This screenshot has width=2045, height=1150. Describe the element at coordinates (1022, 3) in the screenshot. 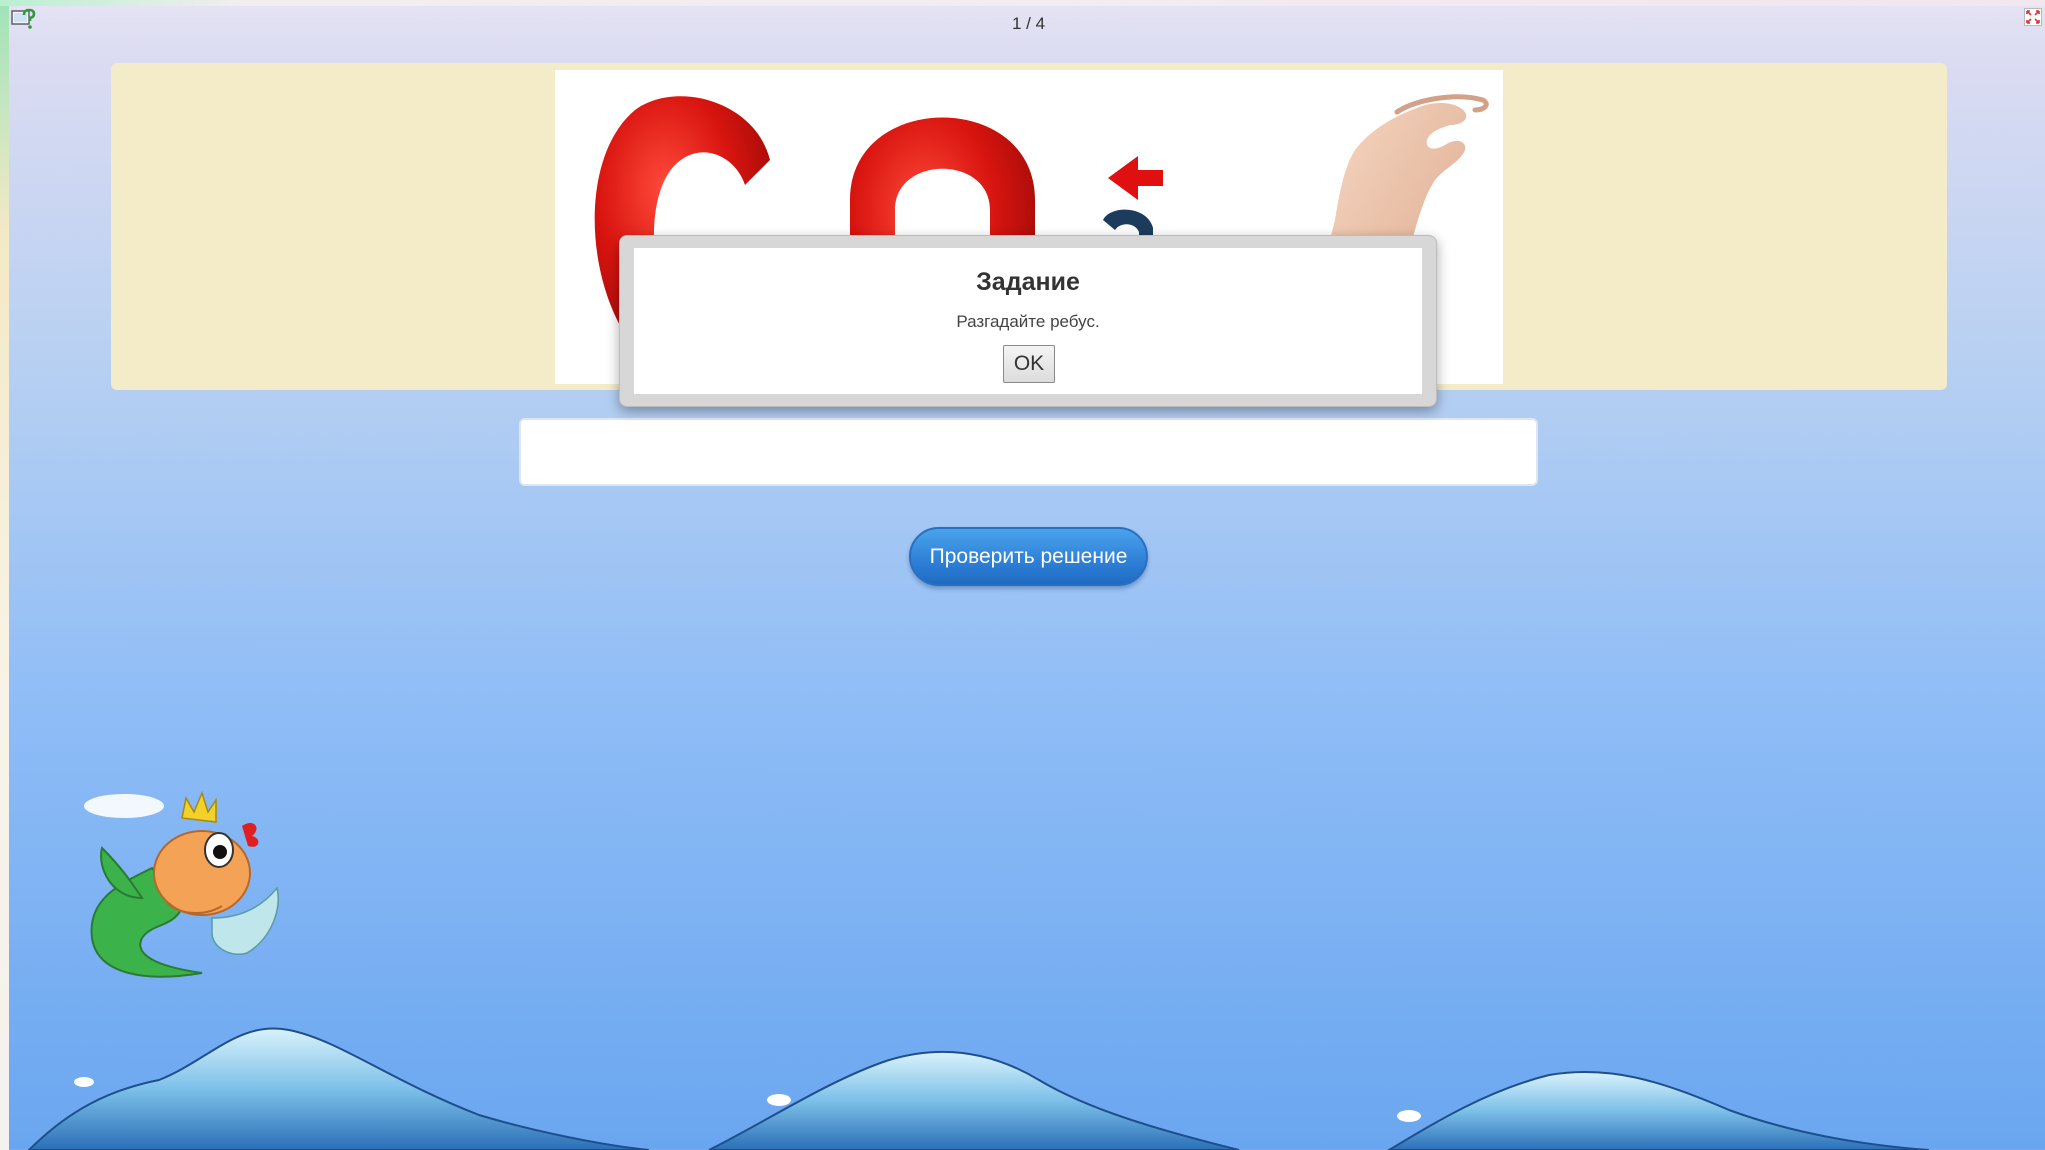

I see `top-decorative-strip` at that location.